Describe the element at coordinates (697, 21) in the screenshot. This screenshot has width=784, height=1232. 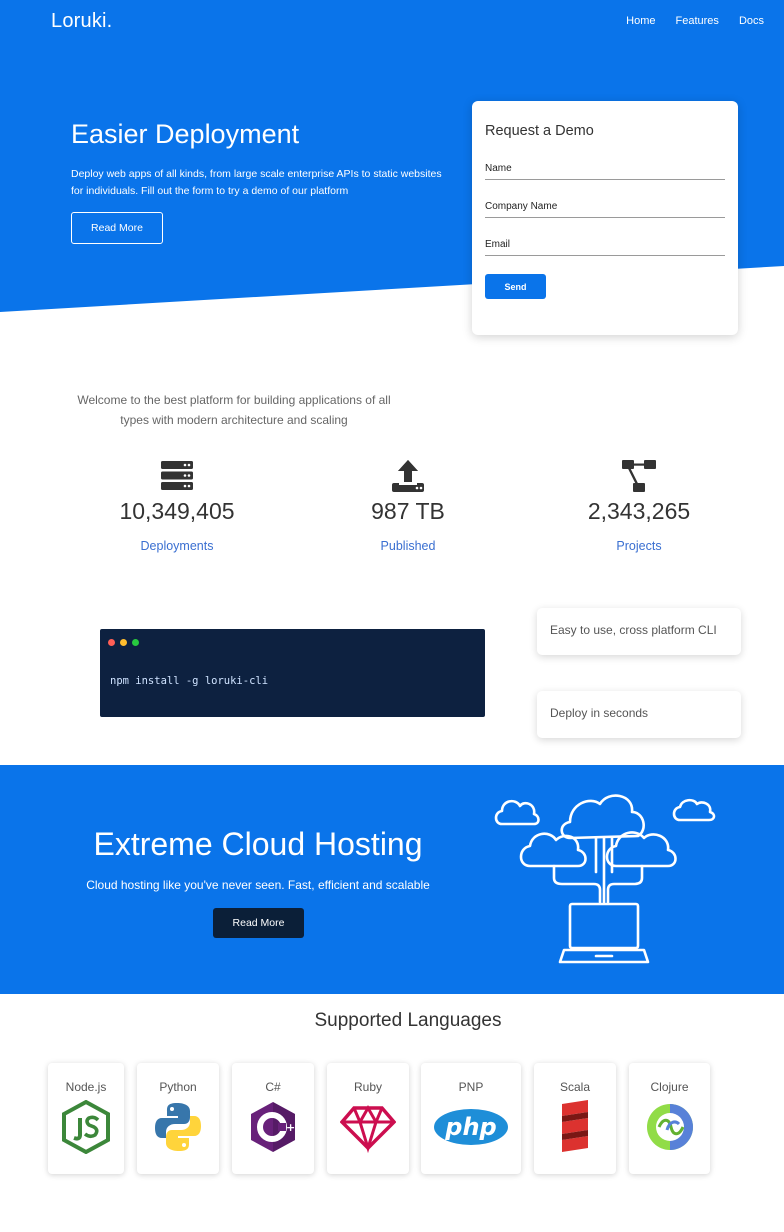
I see `nav-link-features: Features` at that location.